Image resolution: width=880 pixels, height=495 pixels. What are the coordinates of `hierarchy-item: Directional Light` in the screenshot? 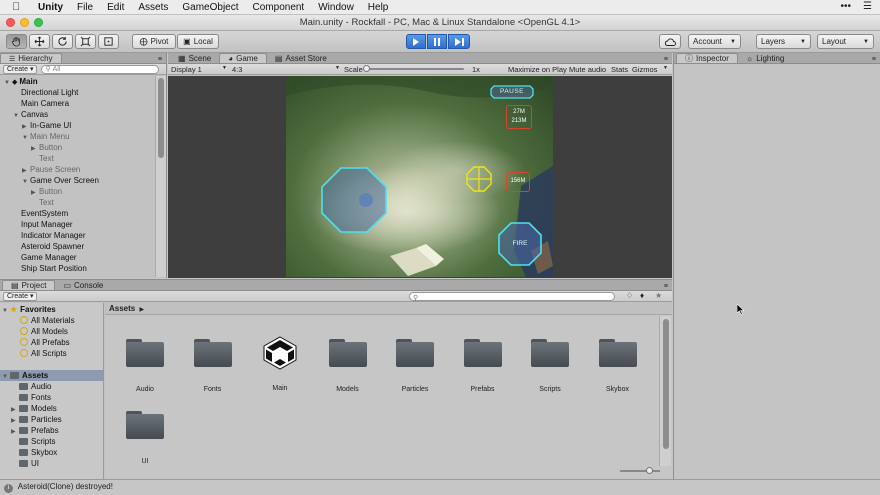 It's located at (45, 92).